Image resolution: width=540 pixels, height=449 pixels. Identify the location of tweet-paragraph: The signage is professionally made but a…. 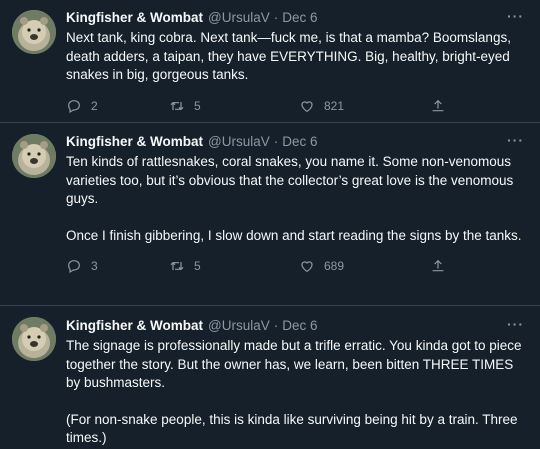
(294, 364).